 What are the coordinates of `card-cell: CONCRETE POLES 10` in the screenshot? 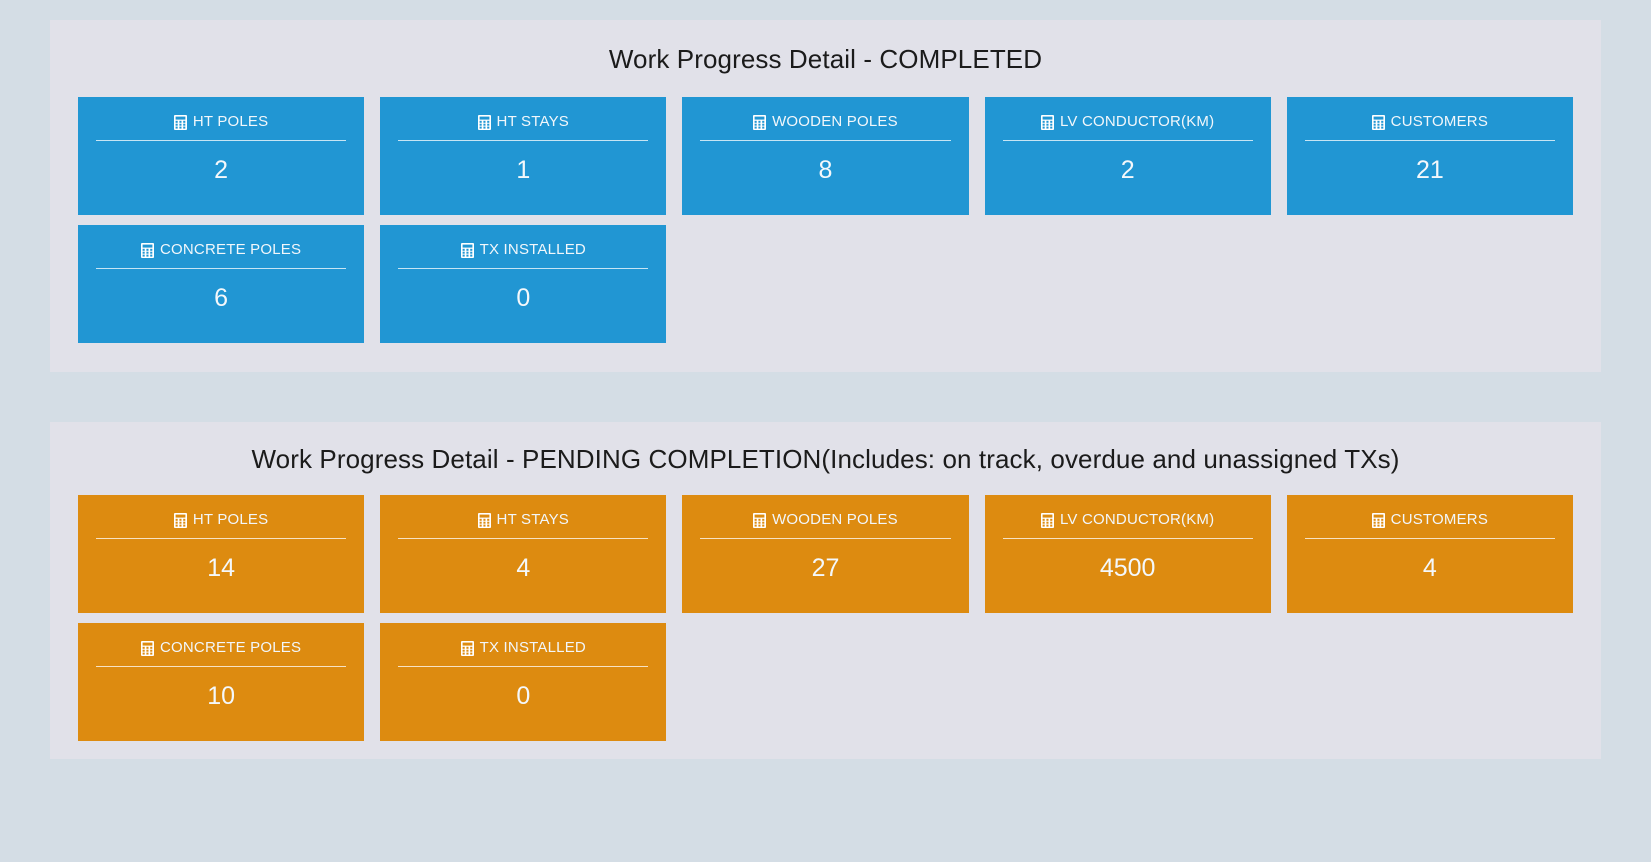 It's located at (221, 687).